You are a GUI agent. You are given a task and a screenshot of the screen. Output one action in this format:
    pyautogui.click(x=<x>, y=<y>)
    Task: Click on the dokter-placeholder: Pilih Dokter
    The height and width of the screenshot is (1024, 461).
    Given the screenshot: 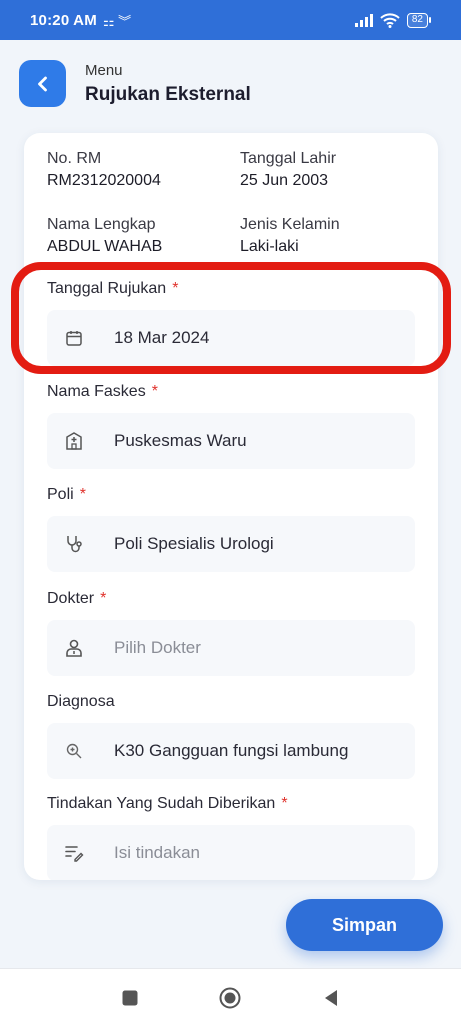 What is the action you would take?
    pyautogui.click(x=157, y=647)
    